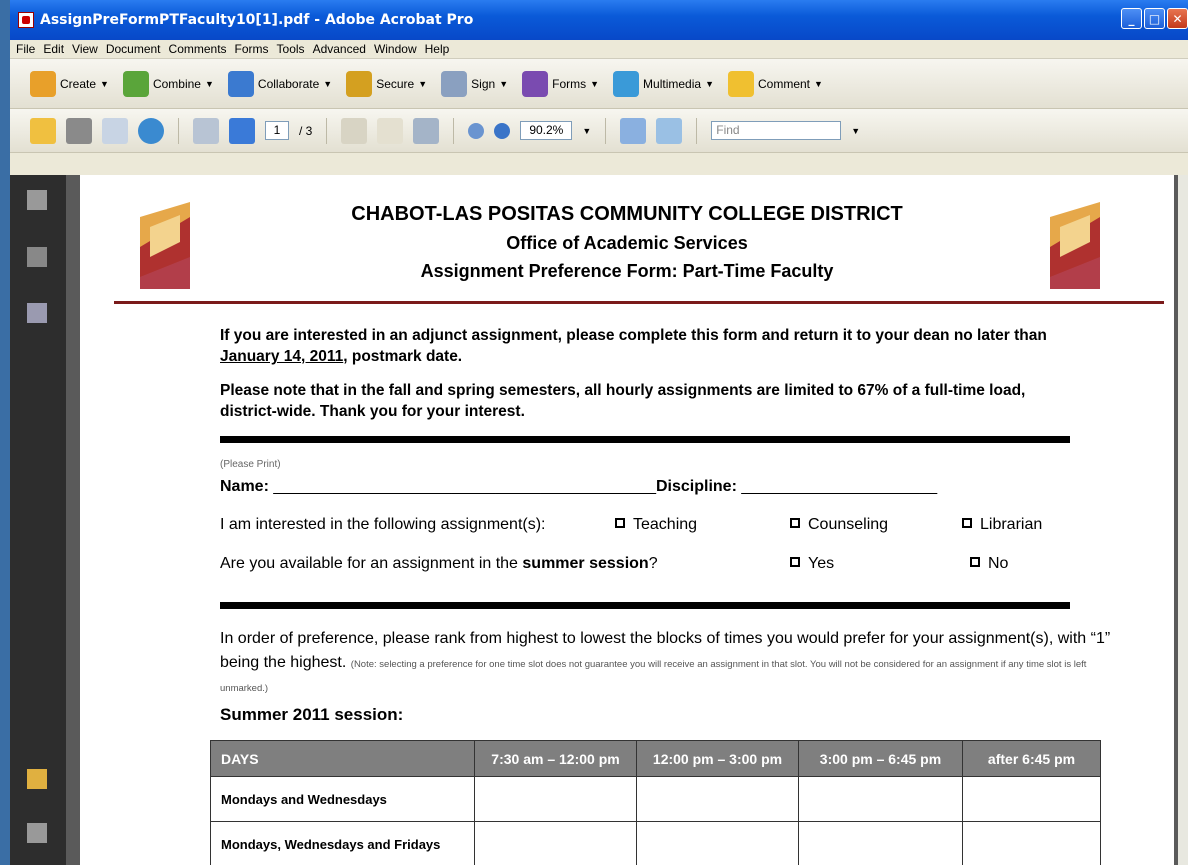 This screenshot has width=1188, height=865. I want to click on create-button: Create ▼, so click(69, 83).